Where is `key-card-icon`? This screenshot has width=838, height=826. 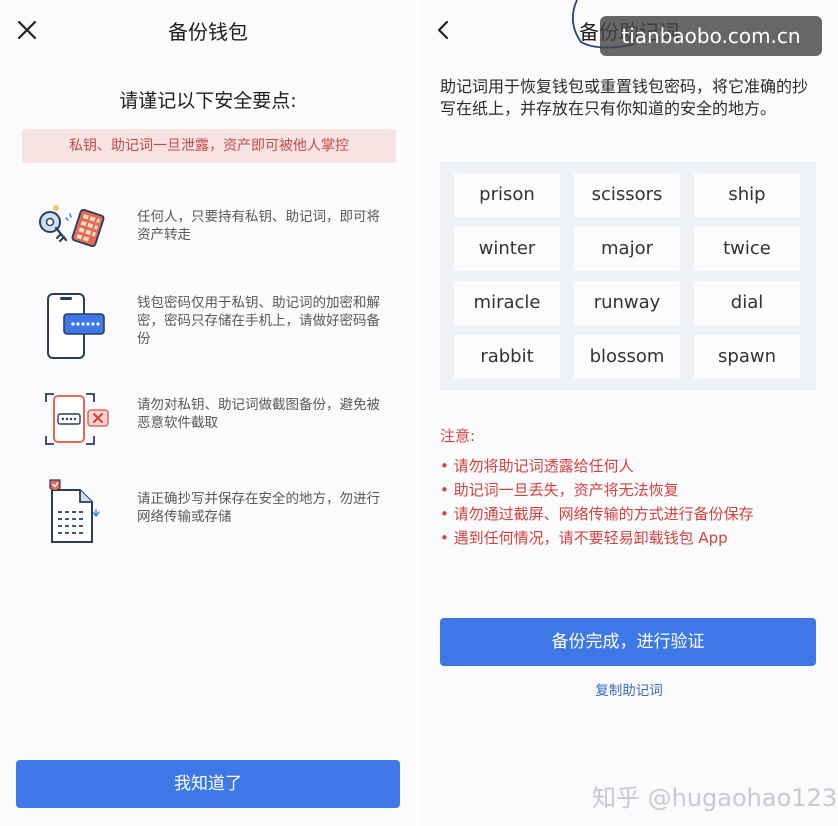
key-card-icon is located at coordinates (72, 226).